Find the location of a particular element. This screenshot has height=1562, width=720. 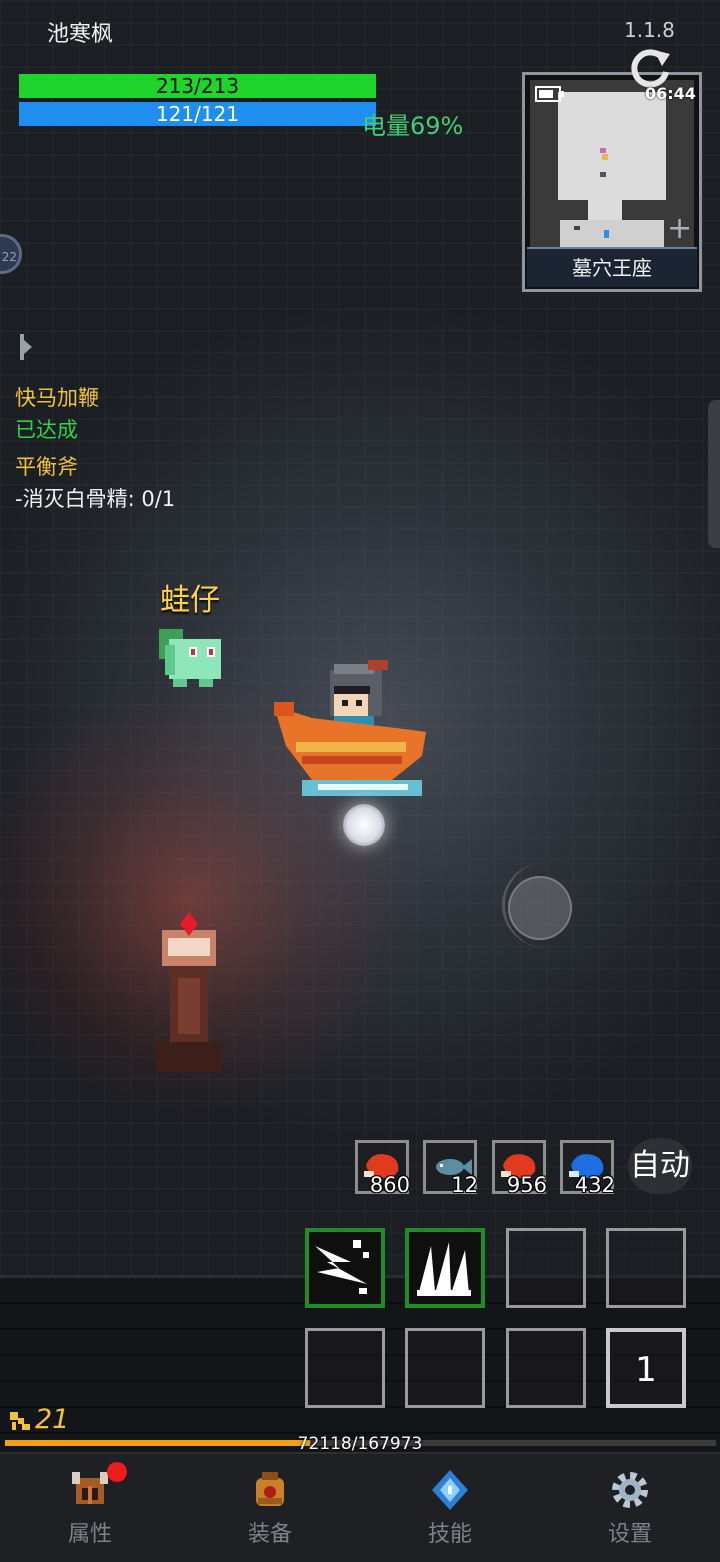

auto-button: 自动 is located at coordinates (660, 1166).